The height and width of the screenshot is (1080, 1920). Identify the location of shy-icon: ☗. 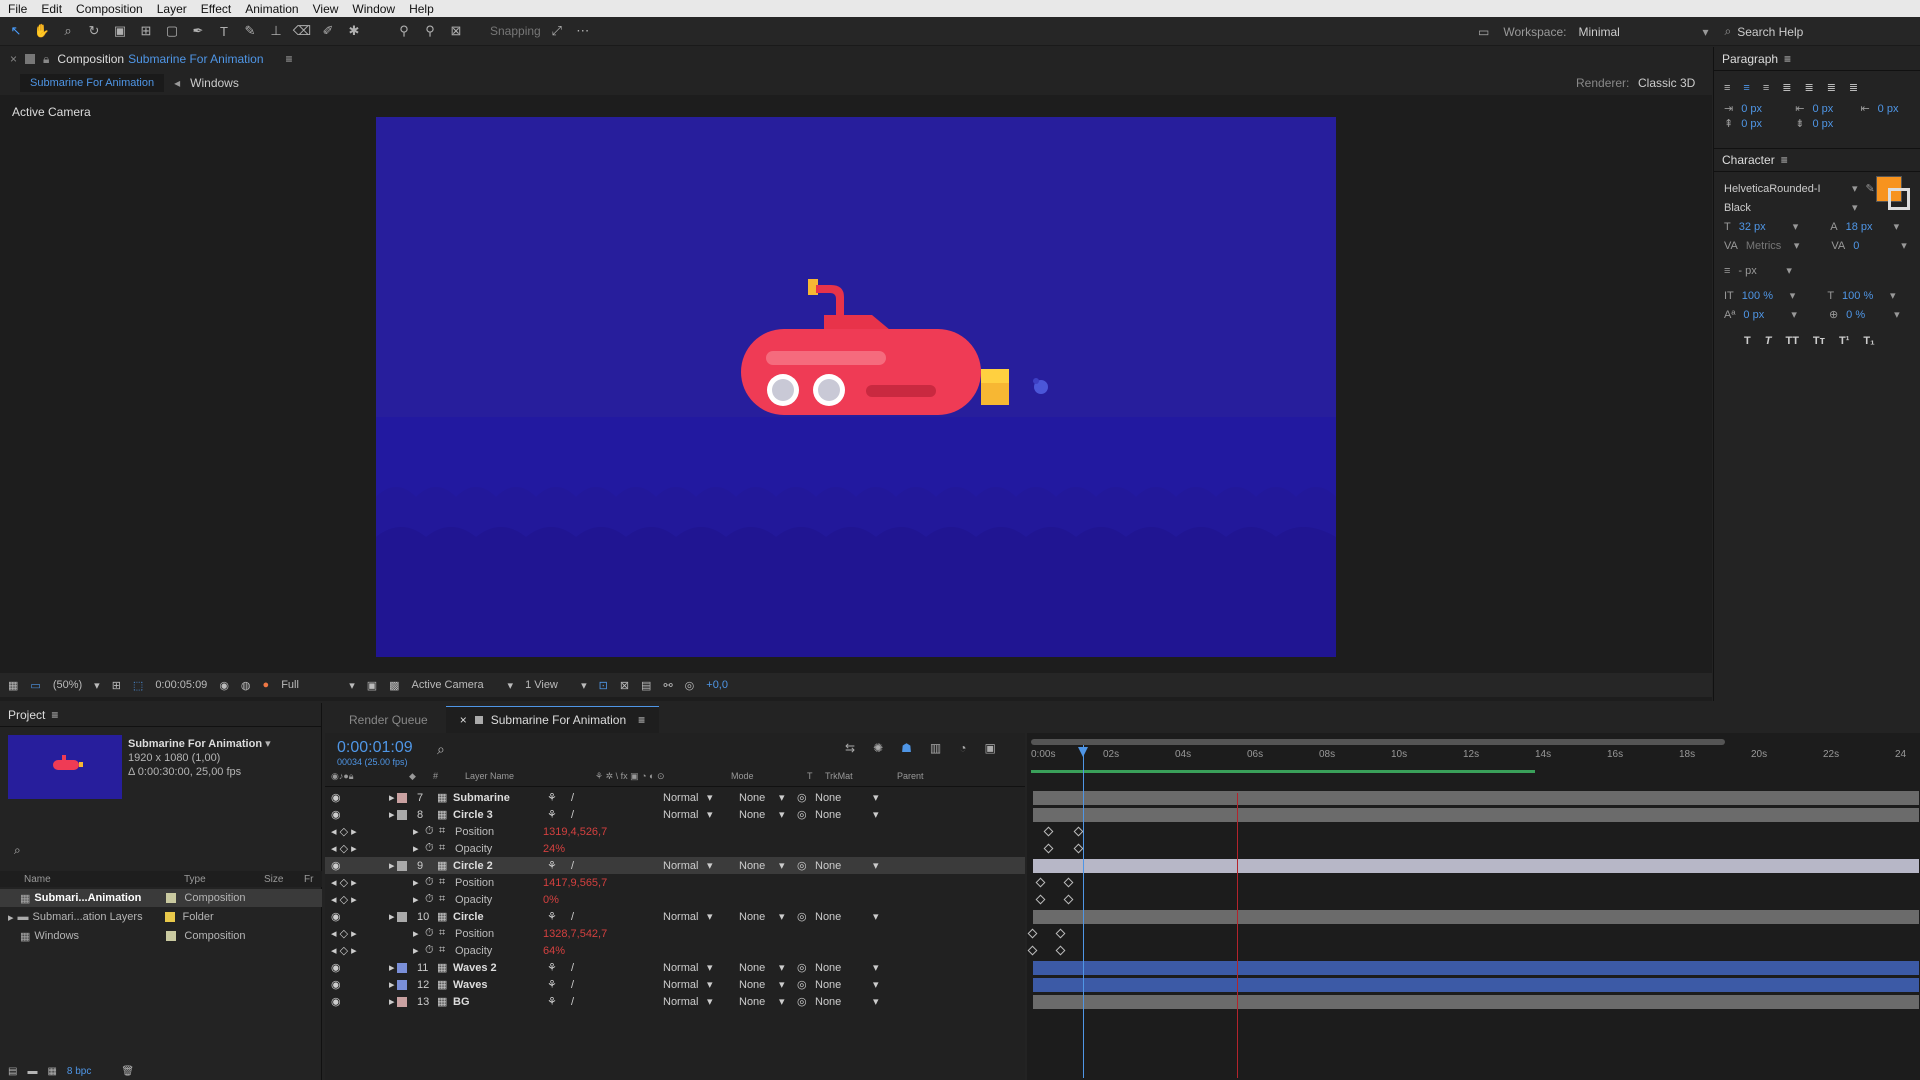
(906, 748).